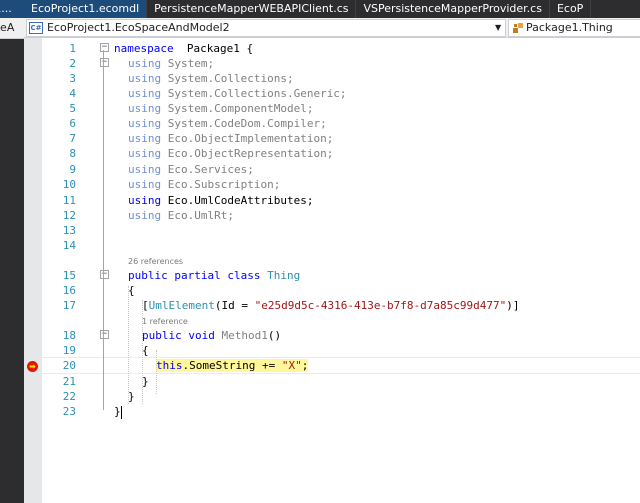 This screenshot has width=640, height=503. What do you see at coordinates (69, 200) in the screenshot?
I see `line-number: 11` at bounding box center [69, 200].